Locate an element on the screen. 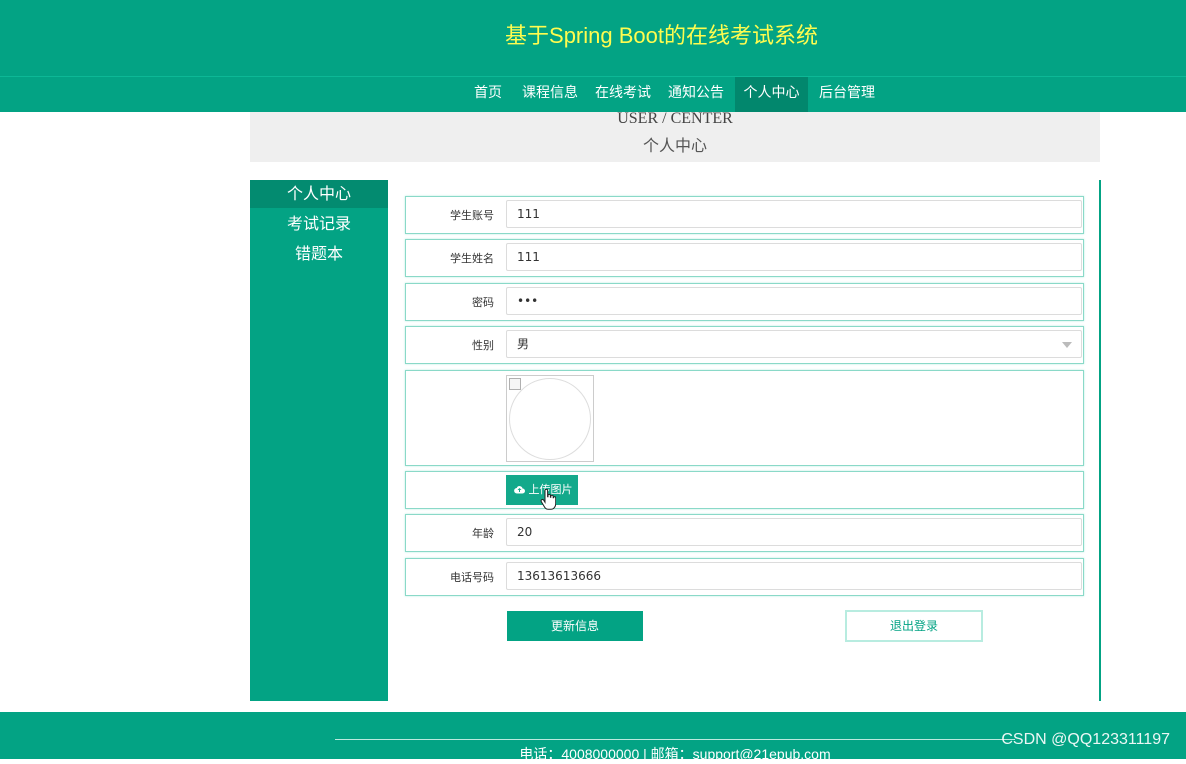  phone-label: 电话号码 is located at coordinates (472, 577).